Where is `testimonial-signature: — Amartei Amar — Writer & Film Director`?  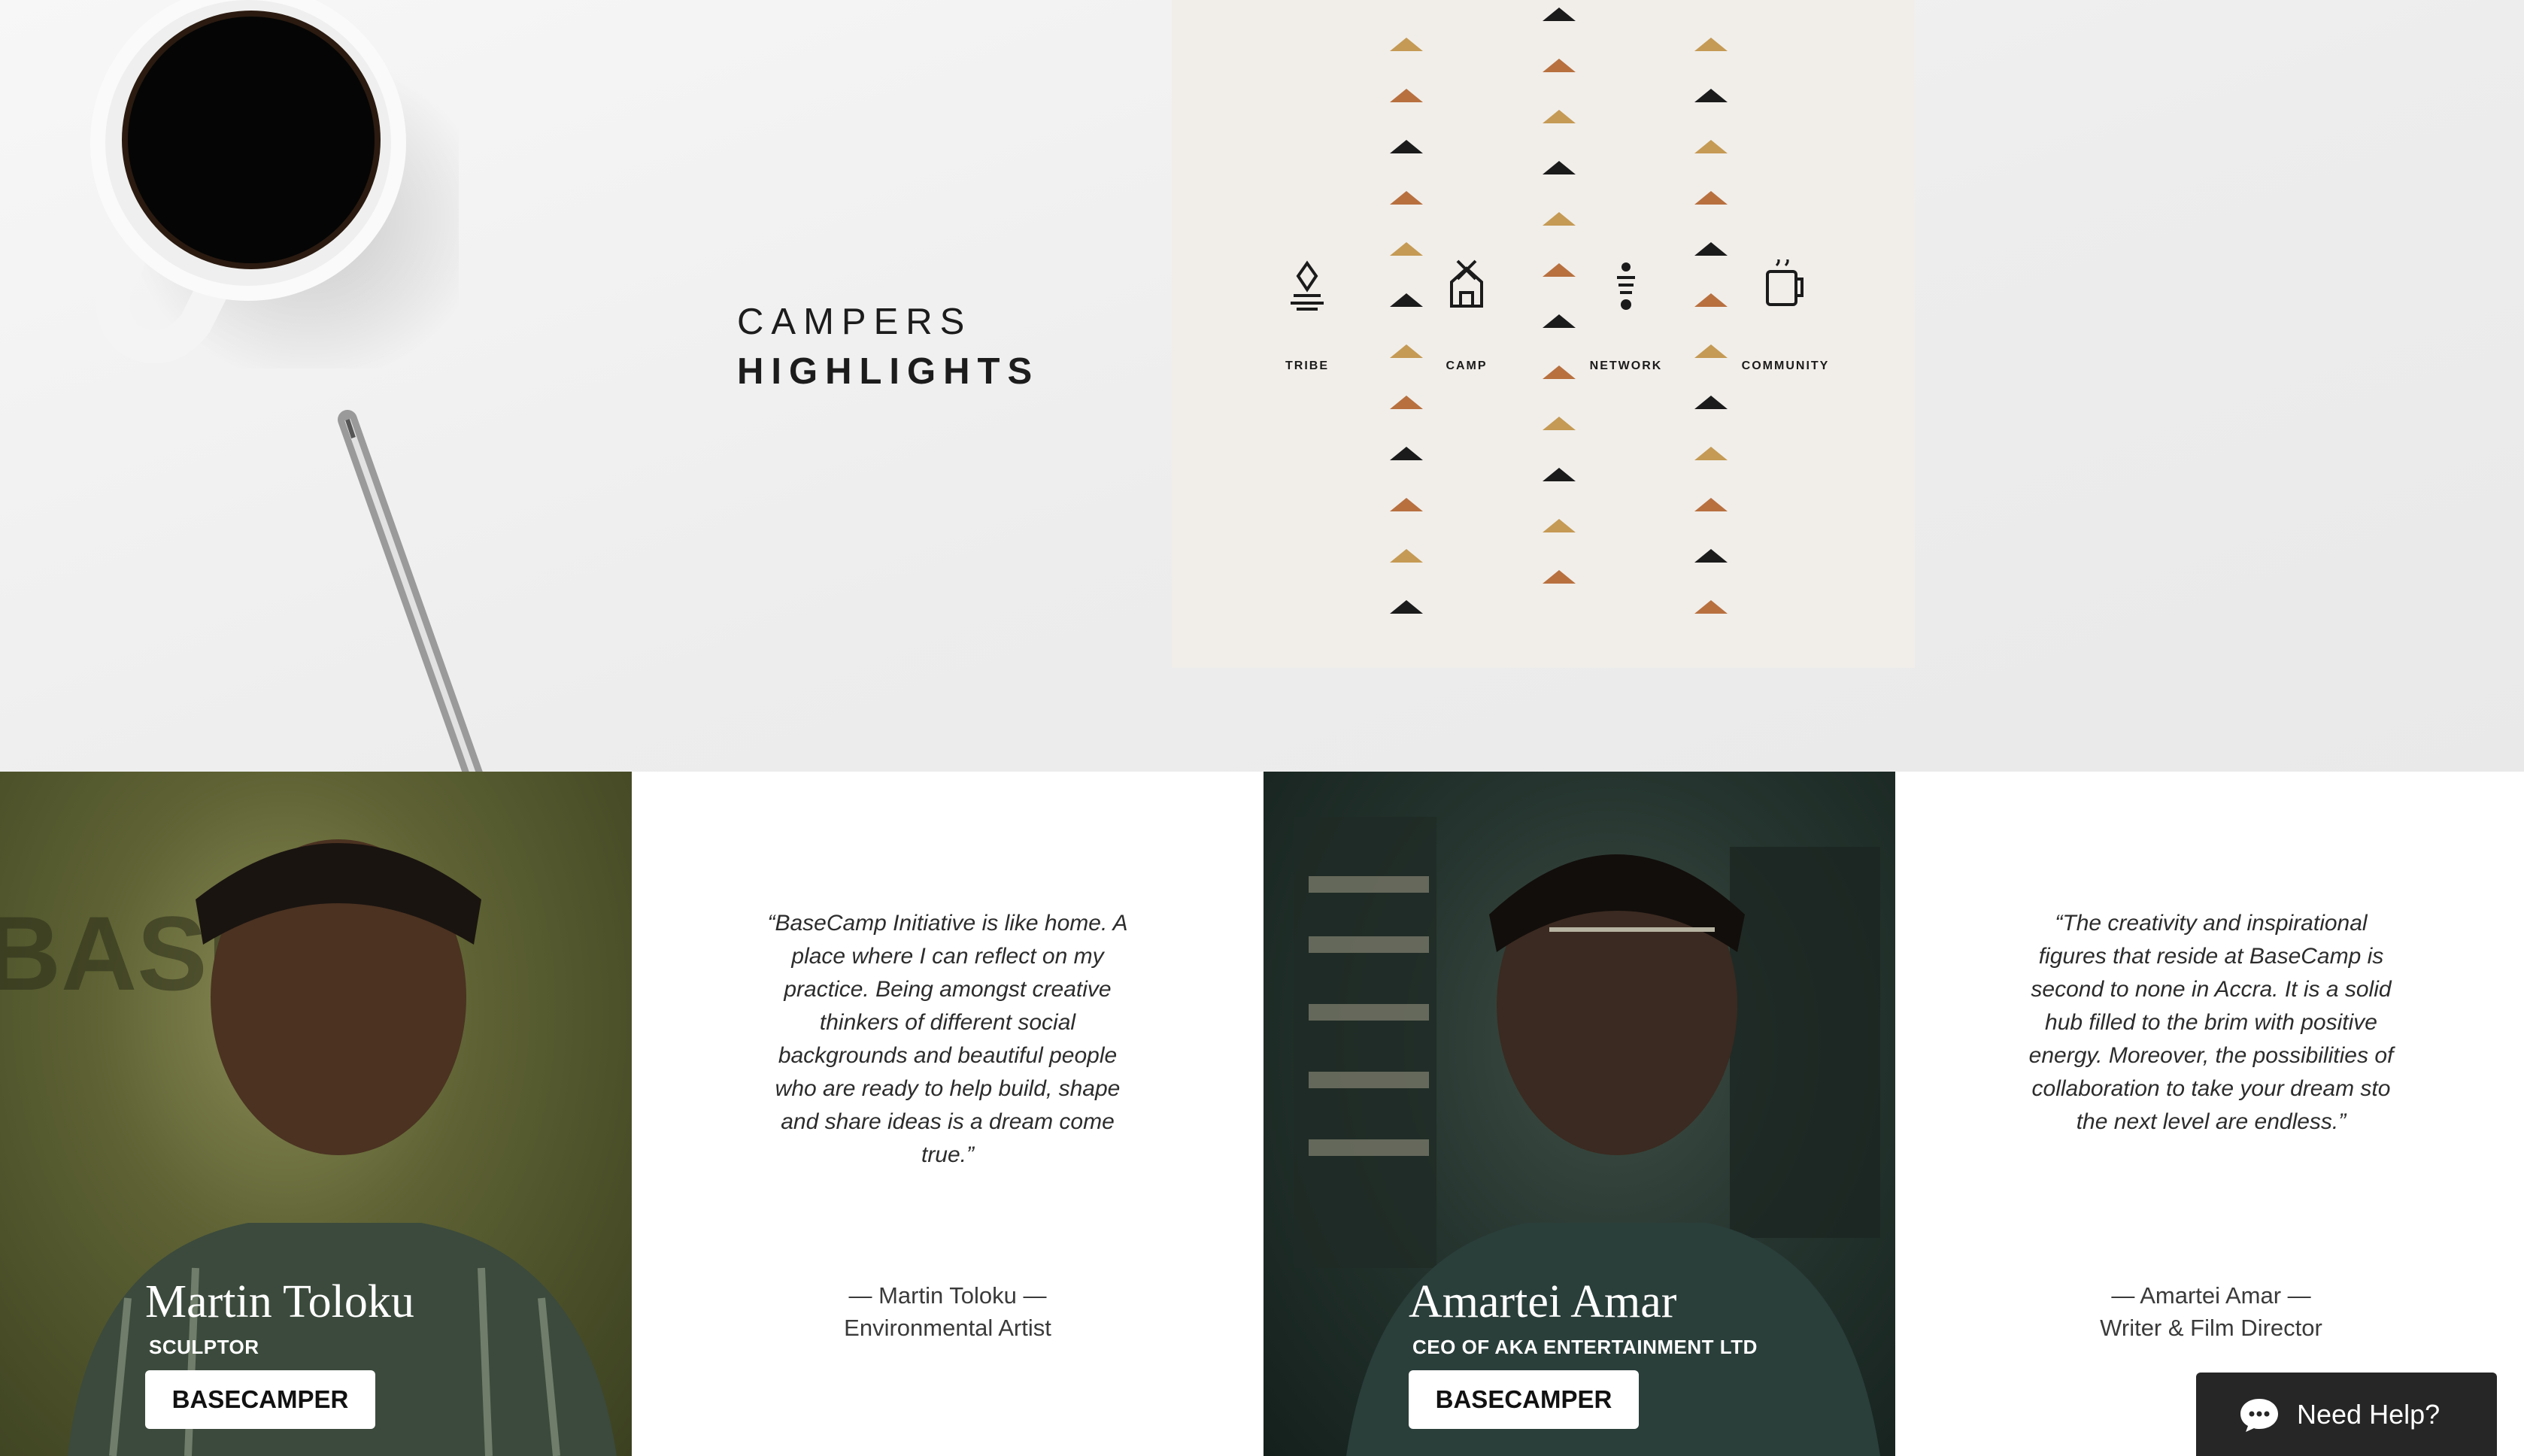 testimonial-signature: — Amartei Amar — Writer & Film Director is located at coordinates (2211, 1311).